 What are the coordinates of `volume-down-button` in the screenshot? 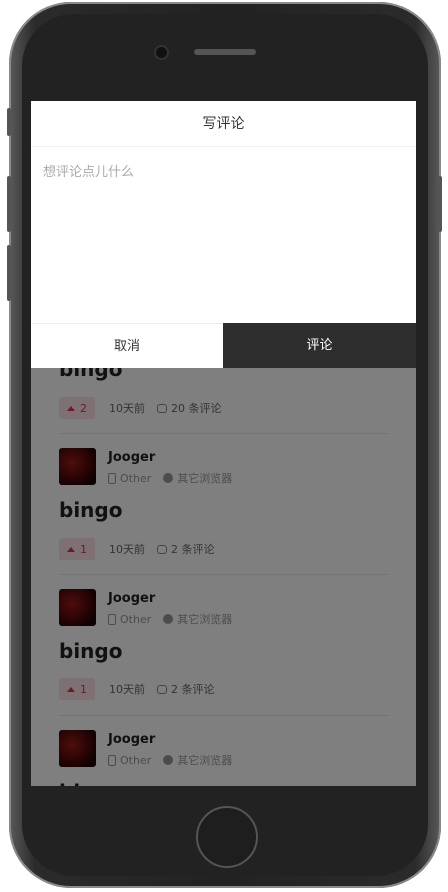 It's located at (9, 273).